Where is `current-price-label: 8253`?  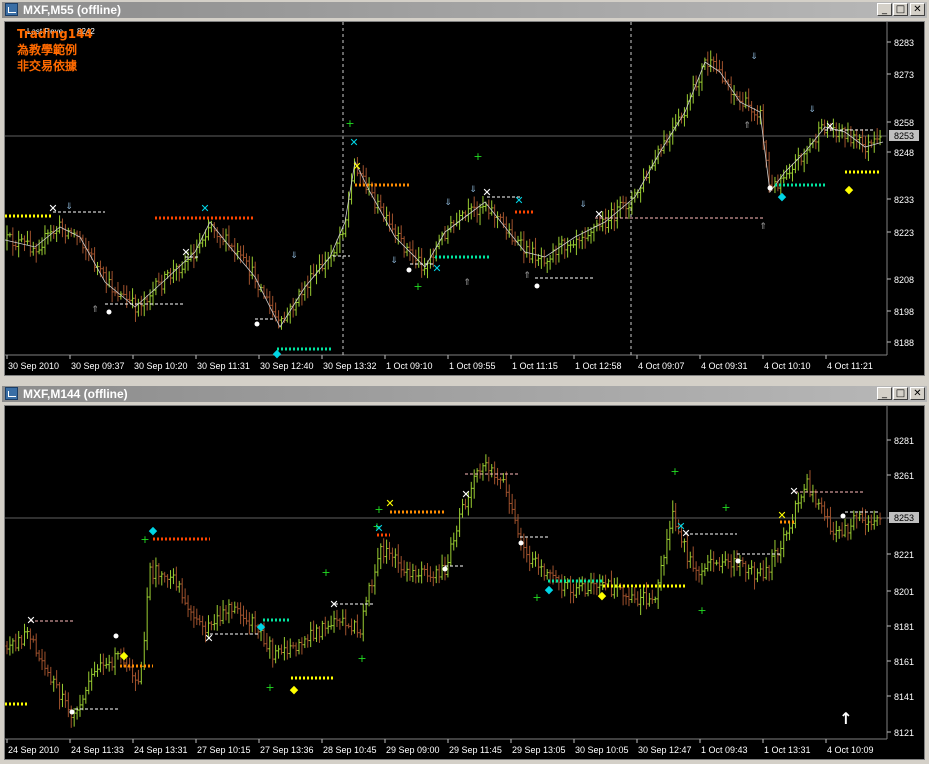
current-price-label: 8253 is located at coordinates (904, 518).